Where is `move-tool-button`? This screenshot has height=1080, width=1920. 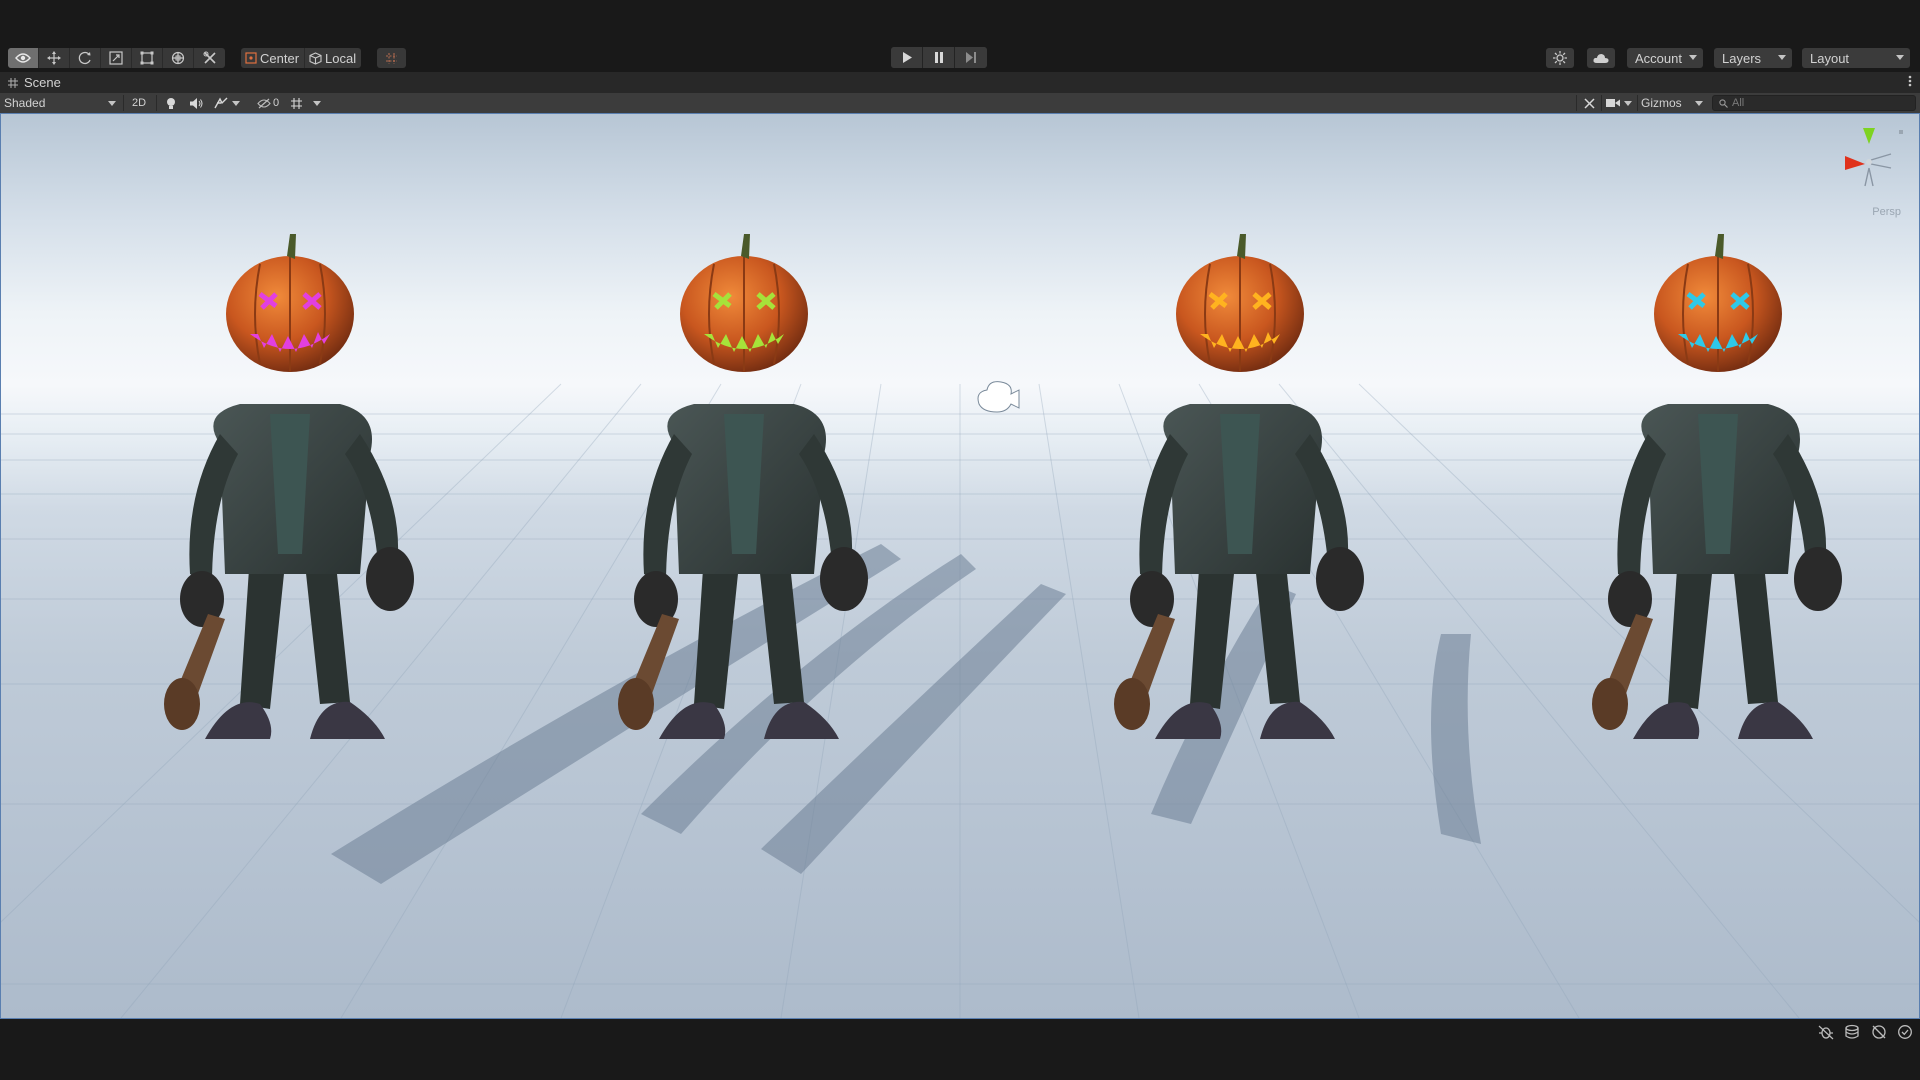 move-tool-button is located at coordinates (54, 58).